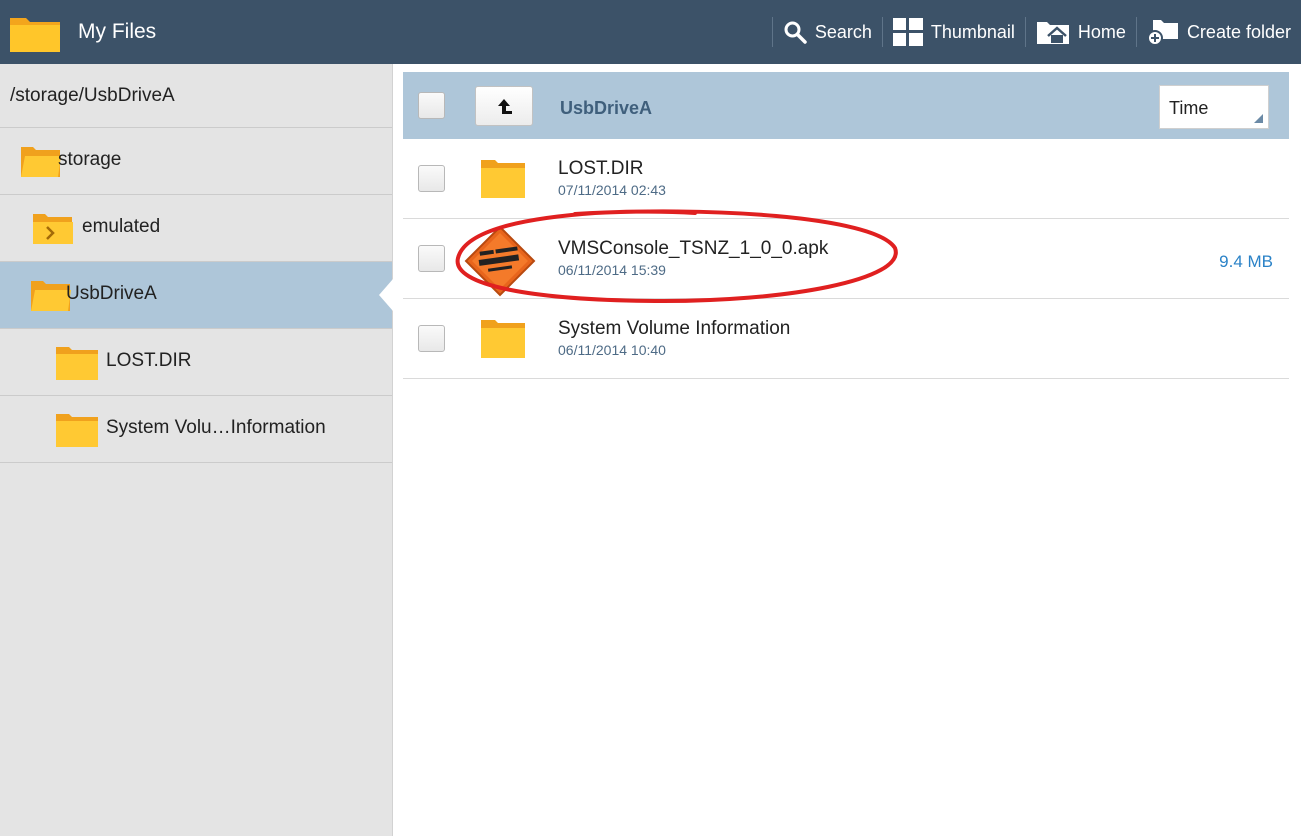 The image size is (1301, 836). Describe the element at coordinates (111, 293) in the screenshot. I see `sidebar-item-label: UsbDriveA` at that location.